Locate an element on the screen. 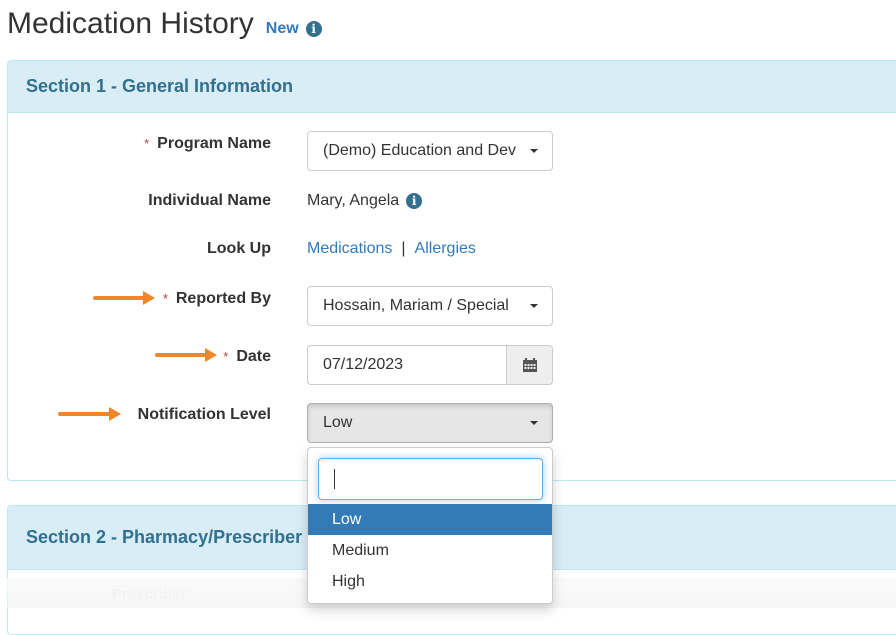  dropdown-option-low: Low is located at coordinates (430, 519).